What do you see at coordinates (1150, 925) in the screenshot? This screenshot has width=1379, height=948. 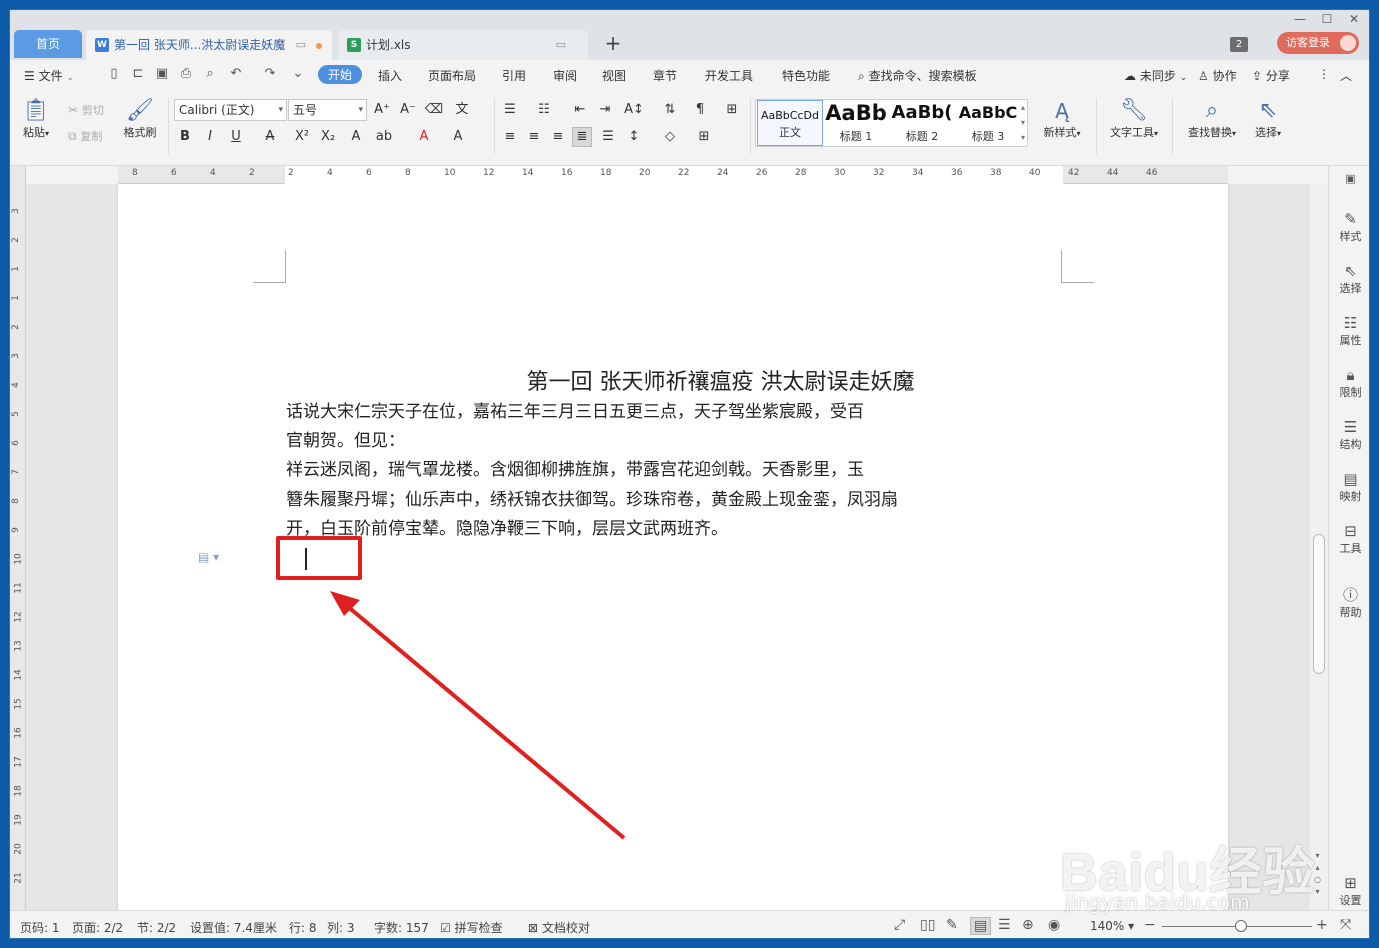 I see `zoom-out-icon: −` at bounding box center [1150, 925].